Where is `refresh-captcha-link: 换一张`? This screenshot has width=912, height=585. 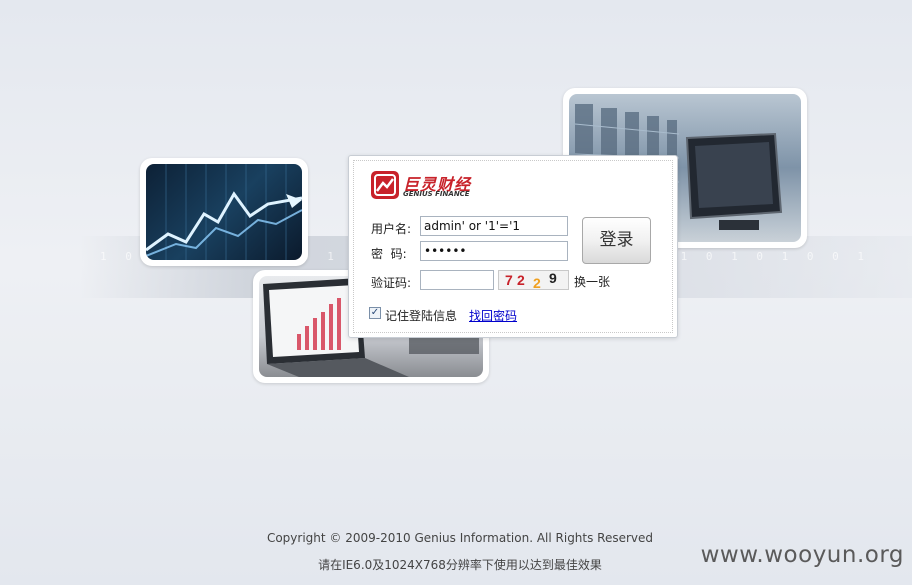
refresh-captcha-link: 换一张 is located at coordinates (592, 281).